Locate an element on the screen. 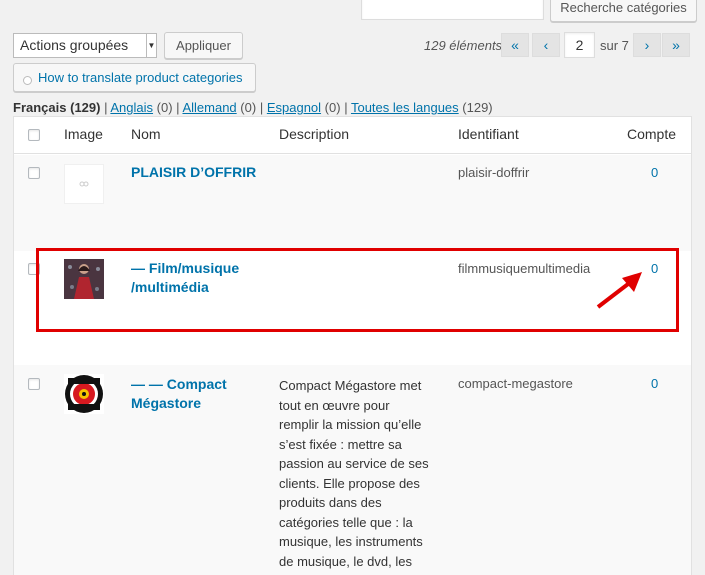  compact-megastore-logo-icon is located at coordinates (84, 394).